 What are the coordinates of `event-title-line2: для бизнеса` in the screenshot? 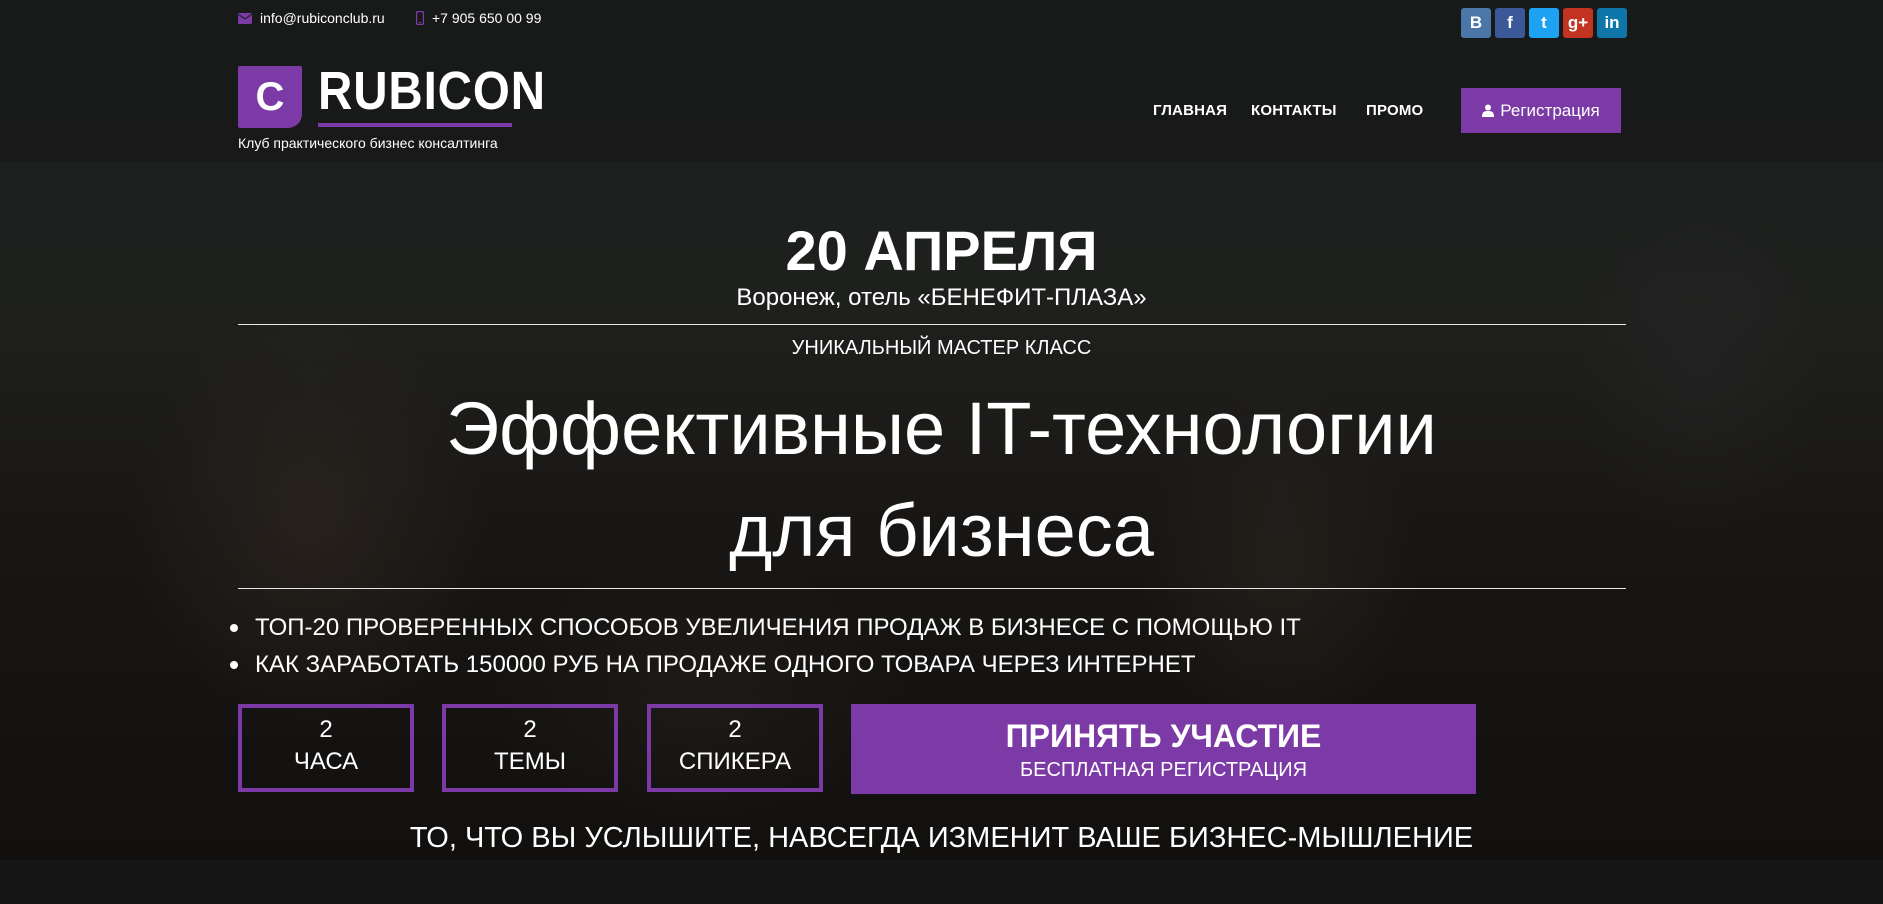 It's located at (941, 530).